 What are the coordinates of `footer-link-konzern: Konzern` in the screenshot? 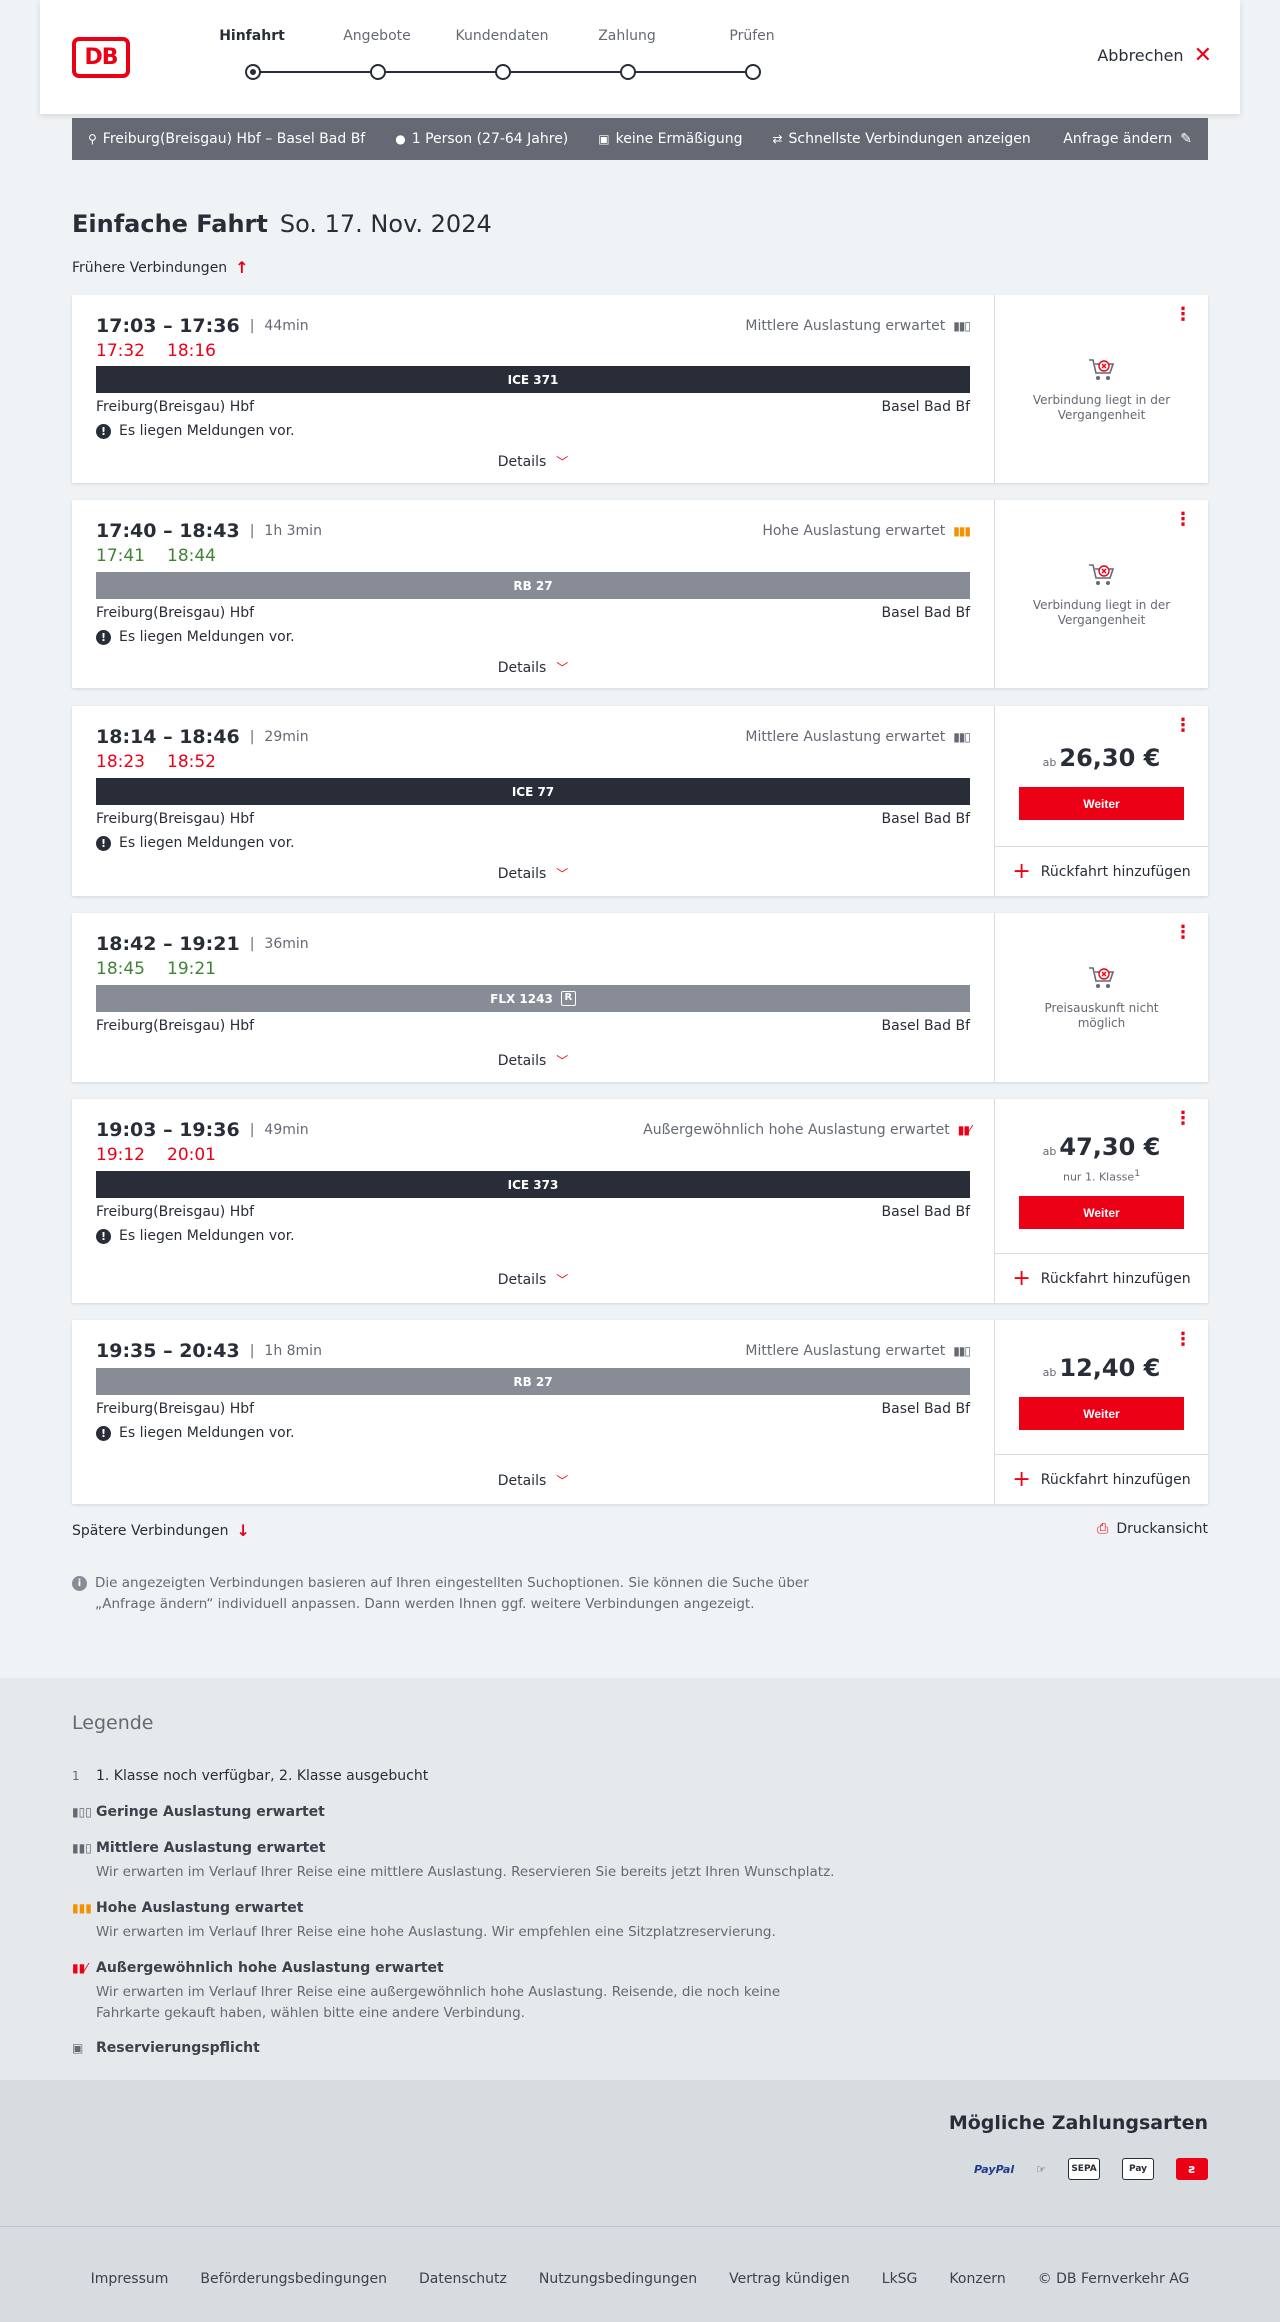 It's located at (977, 2279).